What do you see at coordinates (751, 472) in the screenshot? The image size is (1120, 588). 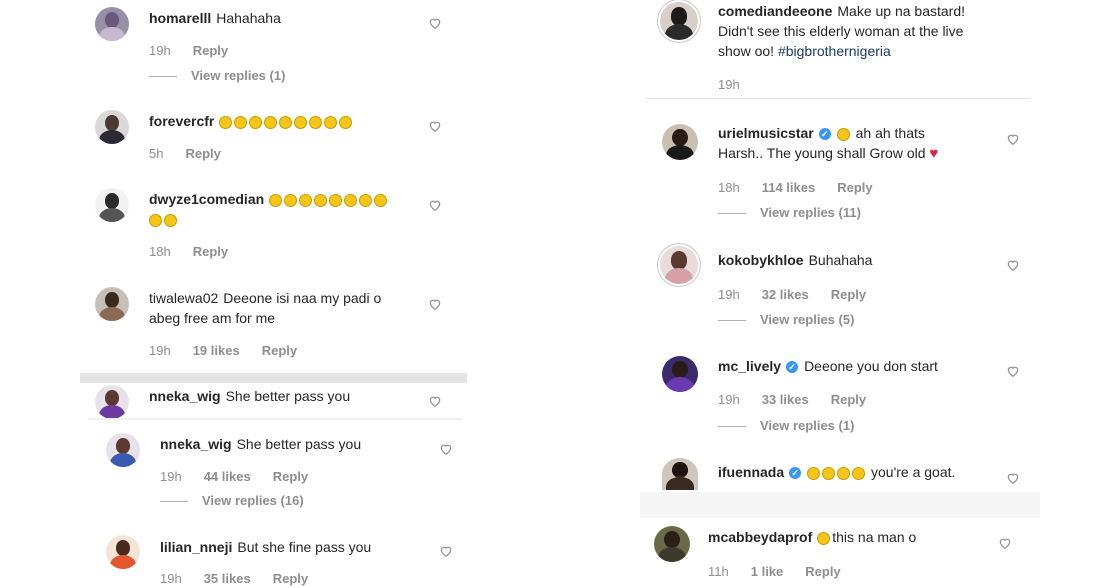 I see `username: ifuennada` at bounding box center [751, 472].